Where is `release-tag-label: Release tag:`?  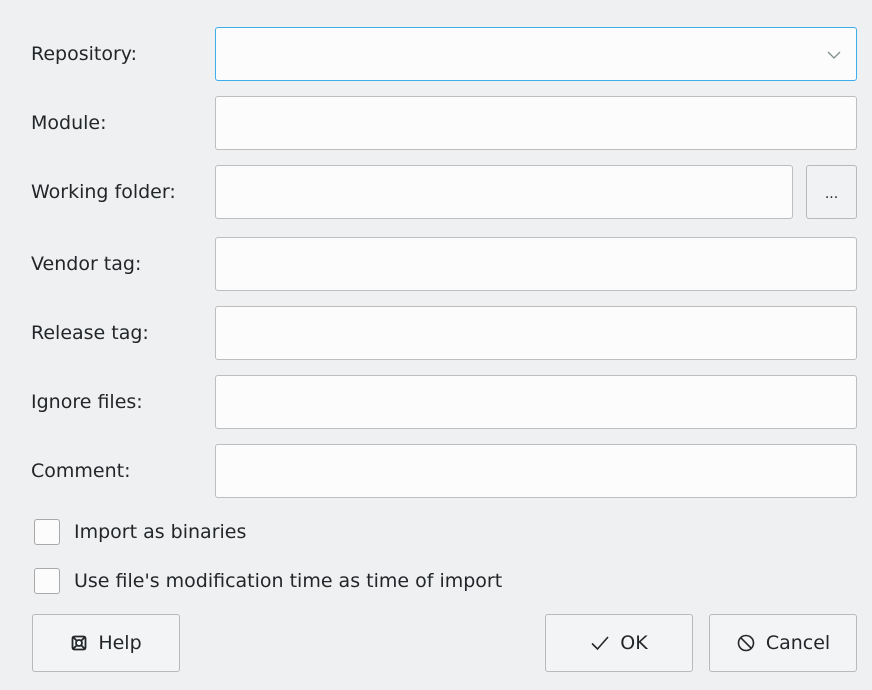
release-tag-label: Release tag: is located at coordinates (90, 333).